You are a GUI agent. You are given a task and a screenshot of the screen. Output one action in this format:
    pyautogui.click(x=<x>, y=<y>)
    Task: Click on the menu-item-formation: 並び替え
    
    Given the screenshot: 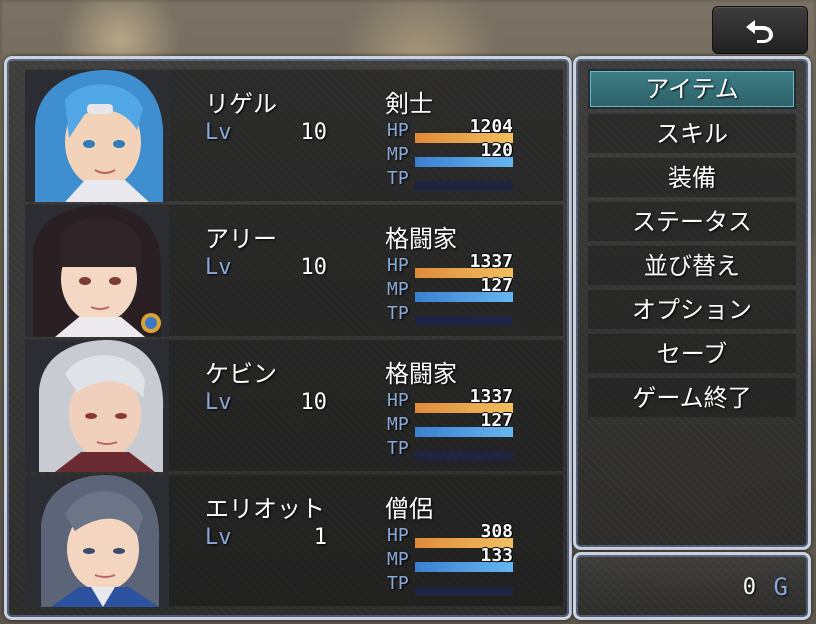 What is the action you would take?
    pyautogui.click(x=692, y=265)
    